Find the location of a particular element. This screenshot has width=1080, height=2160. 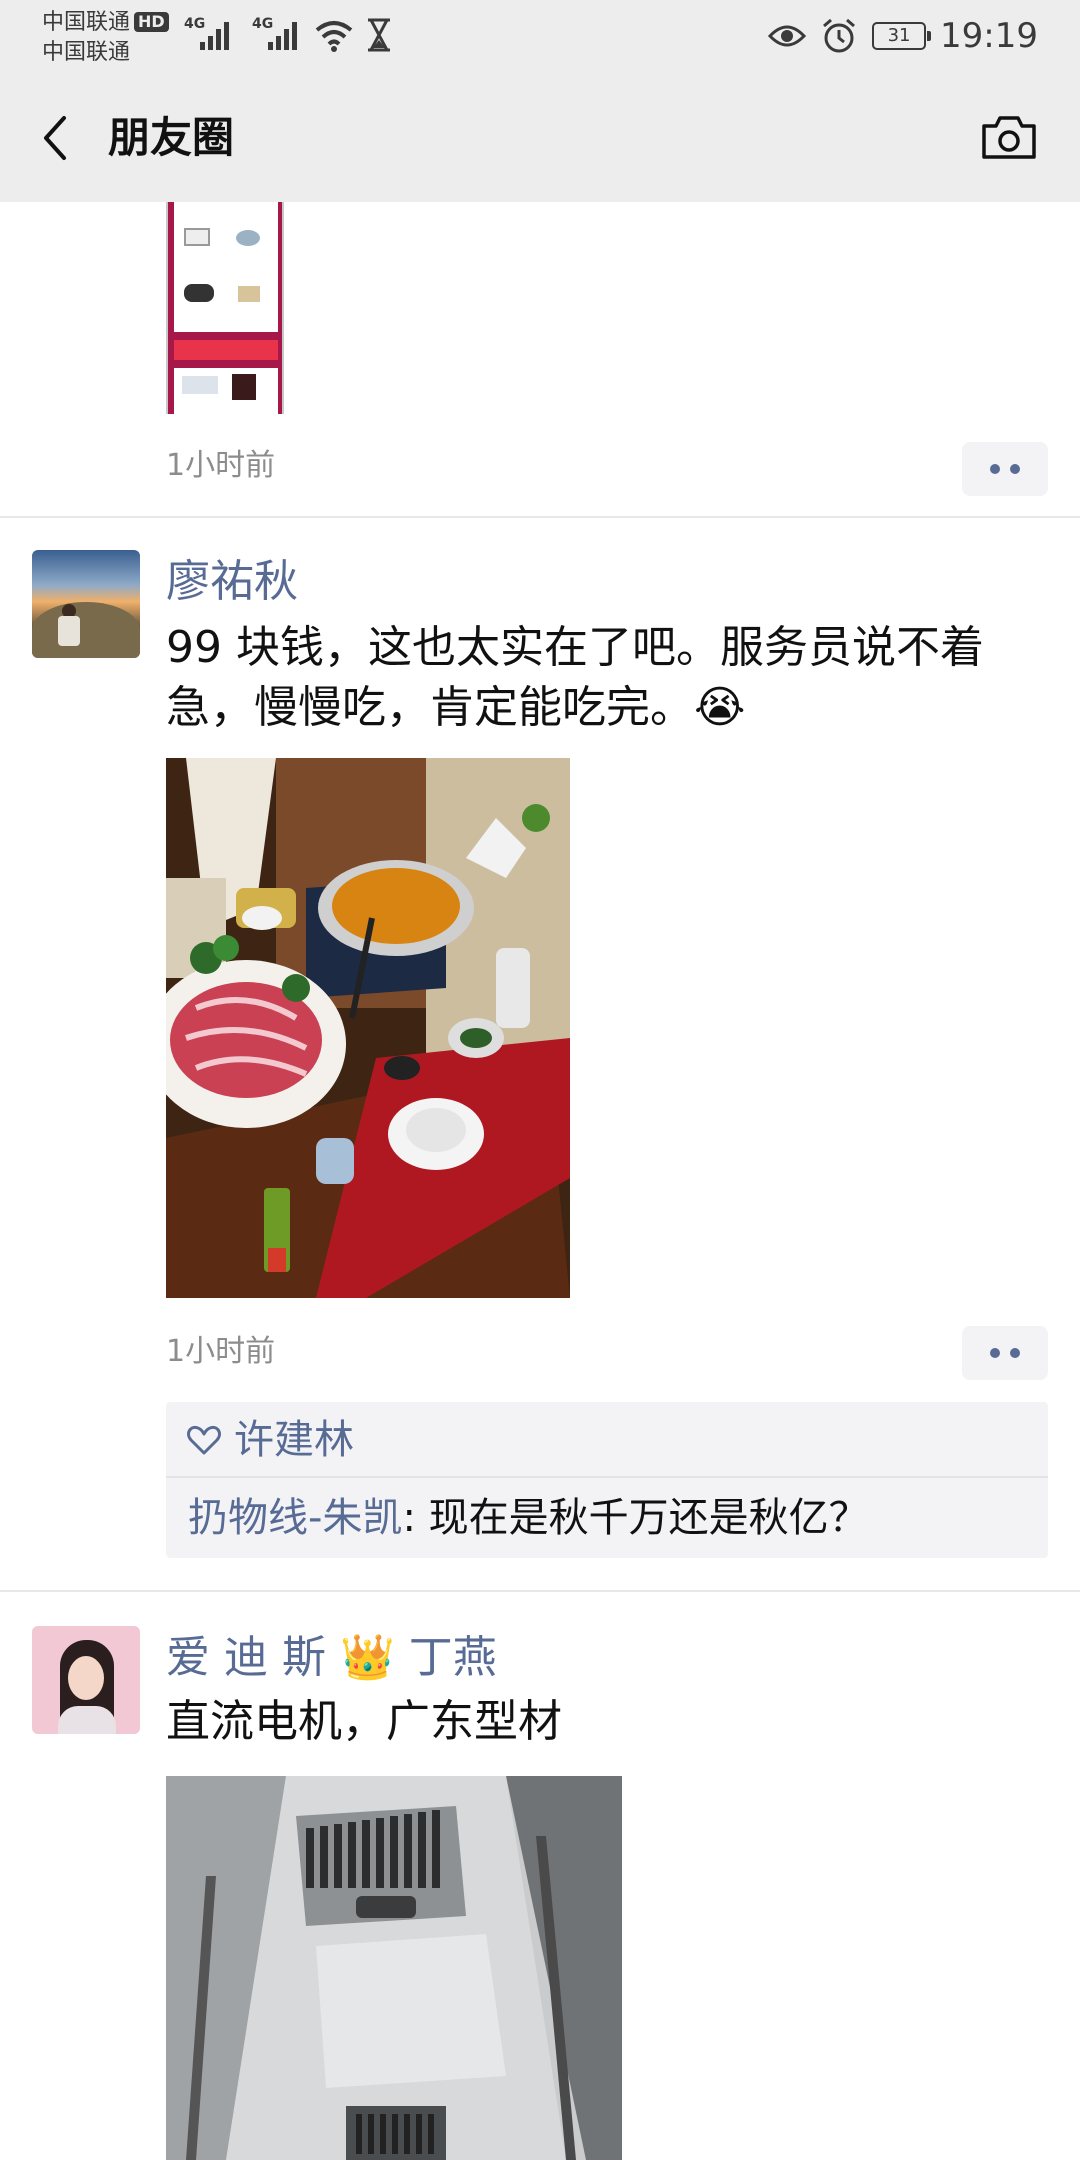

clock: 19:19 is located at coordinates (989, 36).